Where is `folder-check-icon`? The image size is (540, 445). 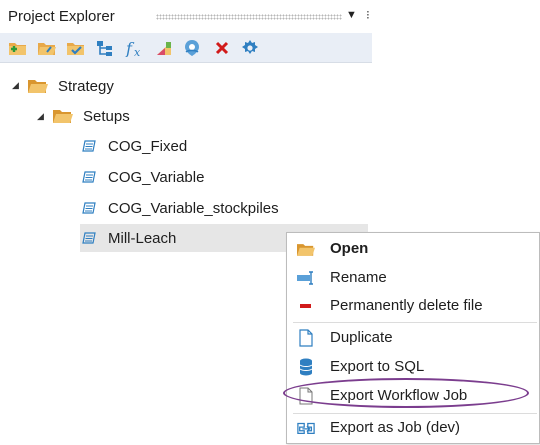 folder-check-icon is located at coordinates (76, 48).